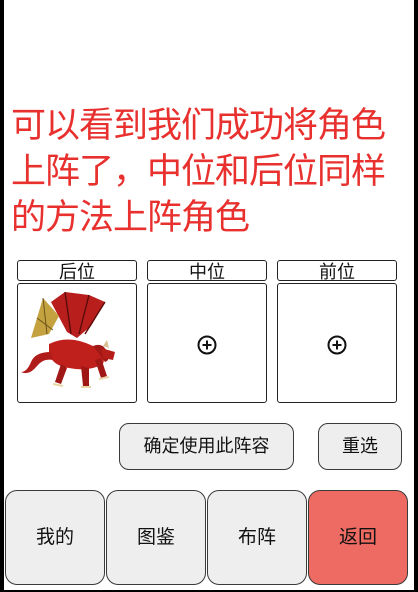 This screenshot has height=592, width=418. I want to click on slot-front, so click(337, 343).